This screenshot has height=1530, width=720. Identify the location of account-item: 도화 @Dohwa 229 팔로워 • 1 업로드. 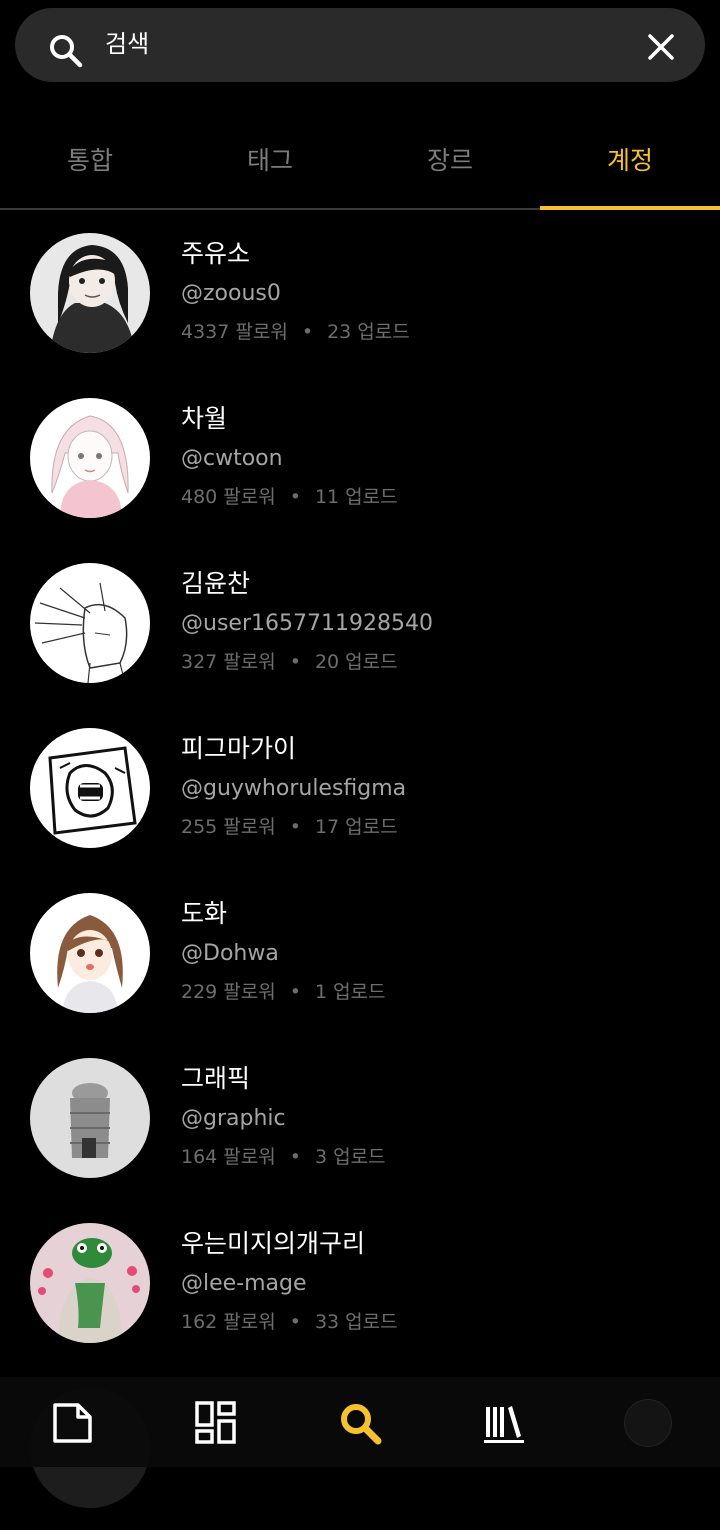
(360, 952).